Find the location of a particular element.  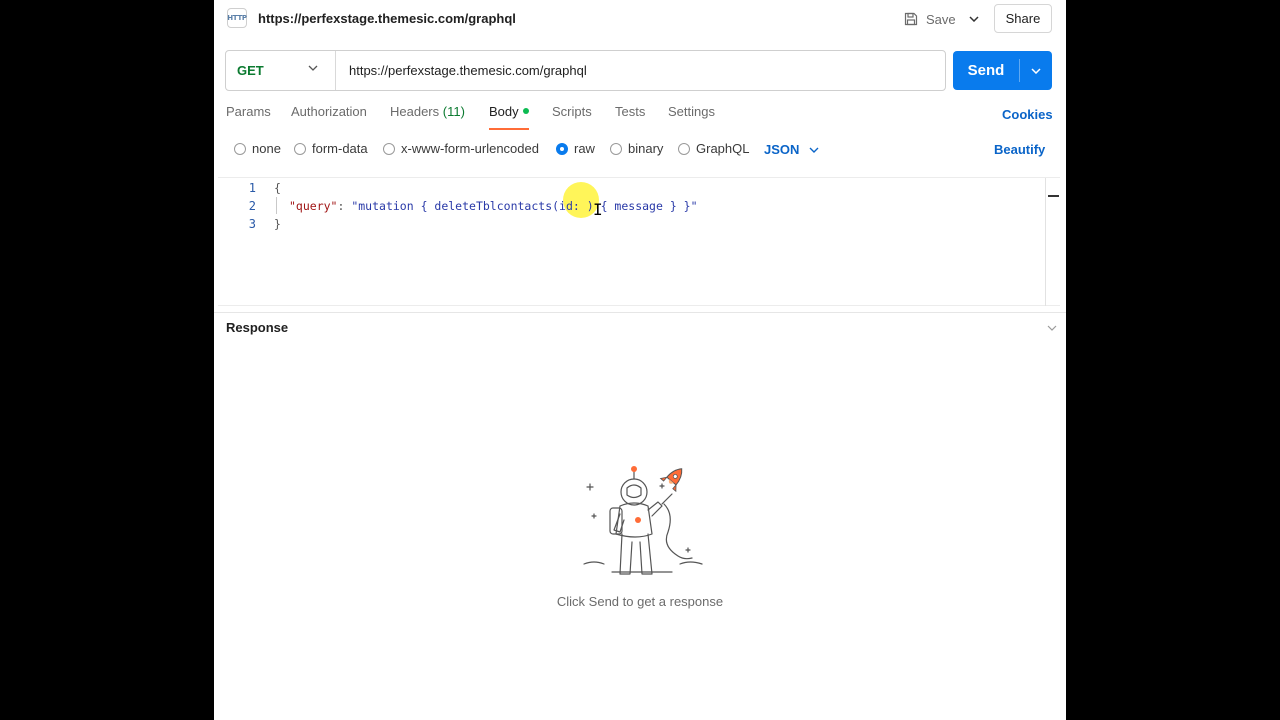

tab-settings: Settings is located at coordinates (691, 117).